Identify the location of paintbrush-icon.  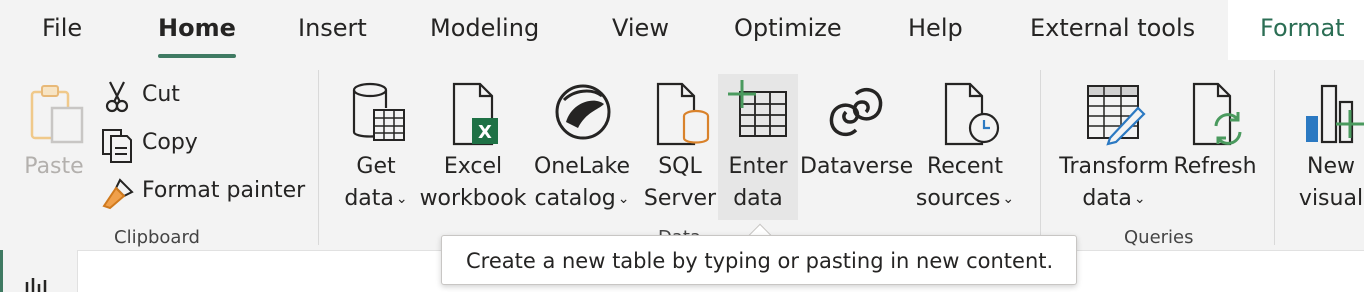
(118, 194).